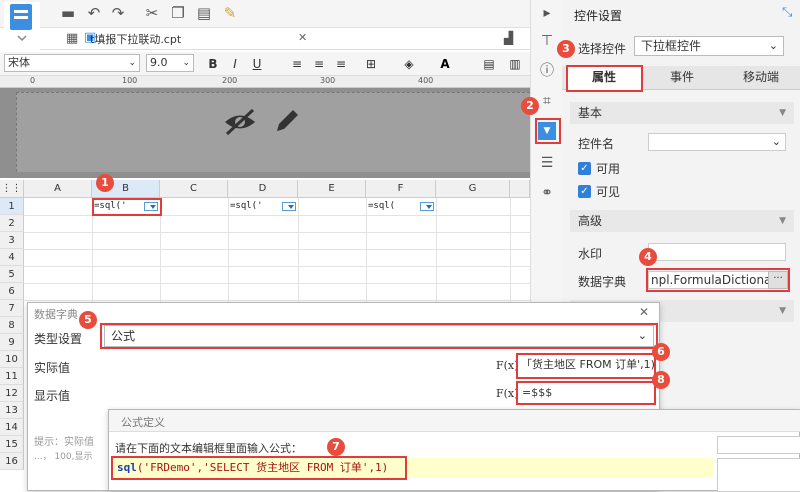  What do you see at coordinates (297, 64) in the screenshot?
I see `align-left-icon: ≡` at bounding box center [297, 64].